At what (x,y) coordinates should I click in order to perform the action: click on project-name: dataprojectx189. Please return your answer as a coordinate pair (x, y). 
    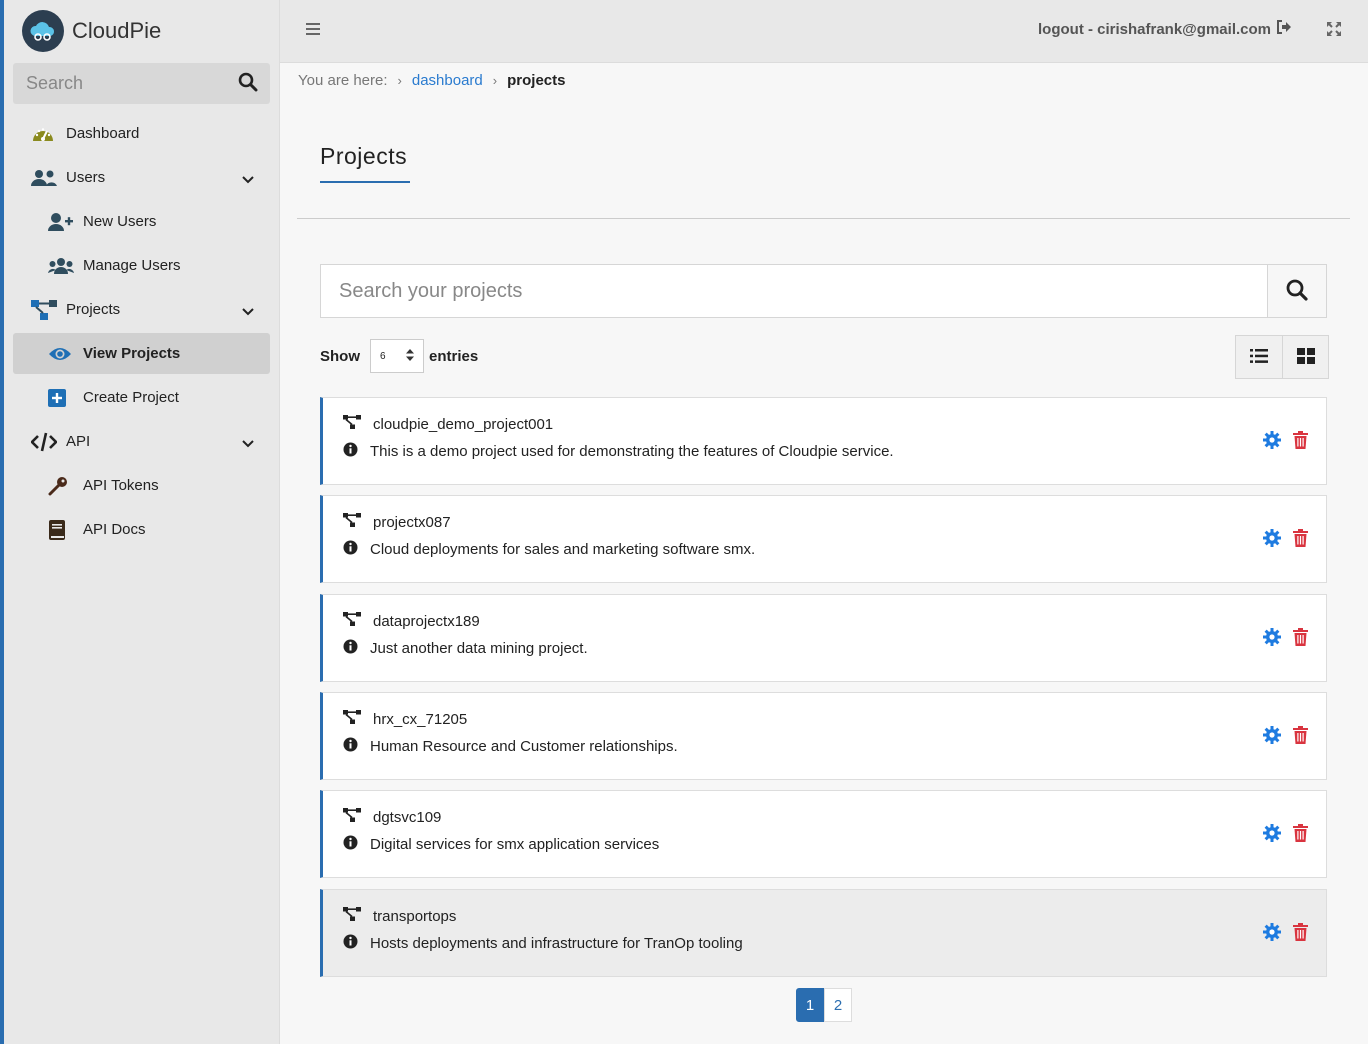
    Looking at the image, I should click on (426, 621).